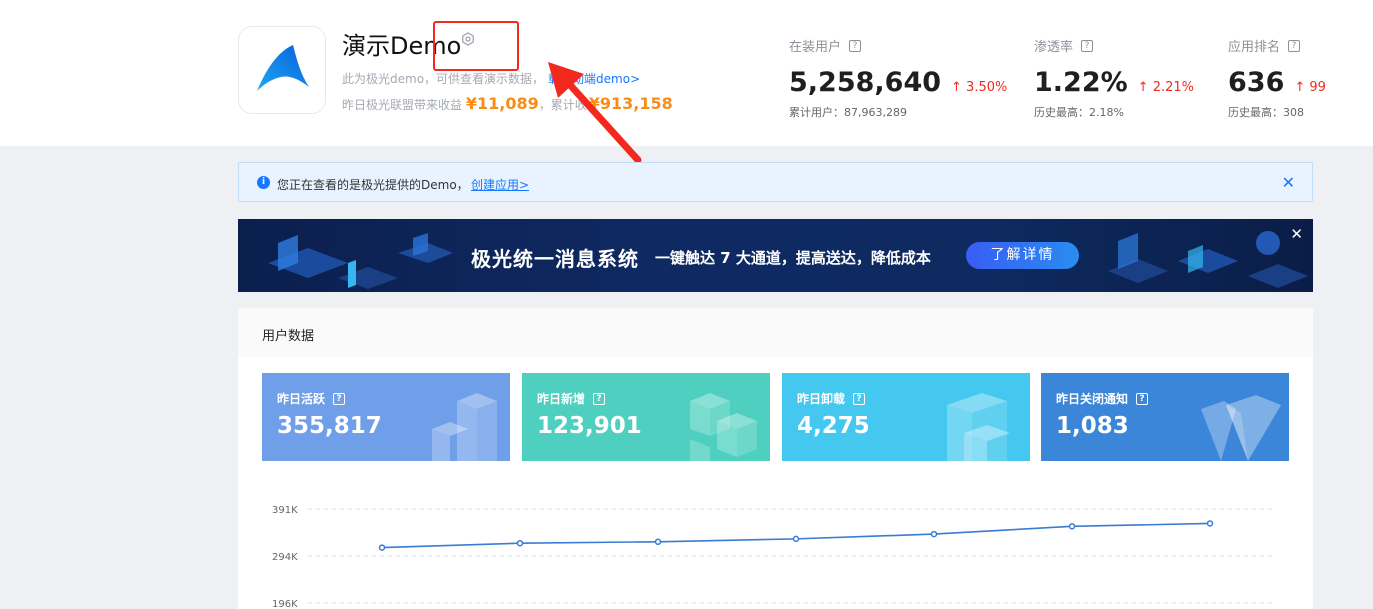 The height and width of the screenshot is (609, 1373). What do you see at coordinates (360, 261) in the screenshot?
I see `banner-illustration-left-icon` at bounding box center [360, 261].